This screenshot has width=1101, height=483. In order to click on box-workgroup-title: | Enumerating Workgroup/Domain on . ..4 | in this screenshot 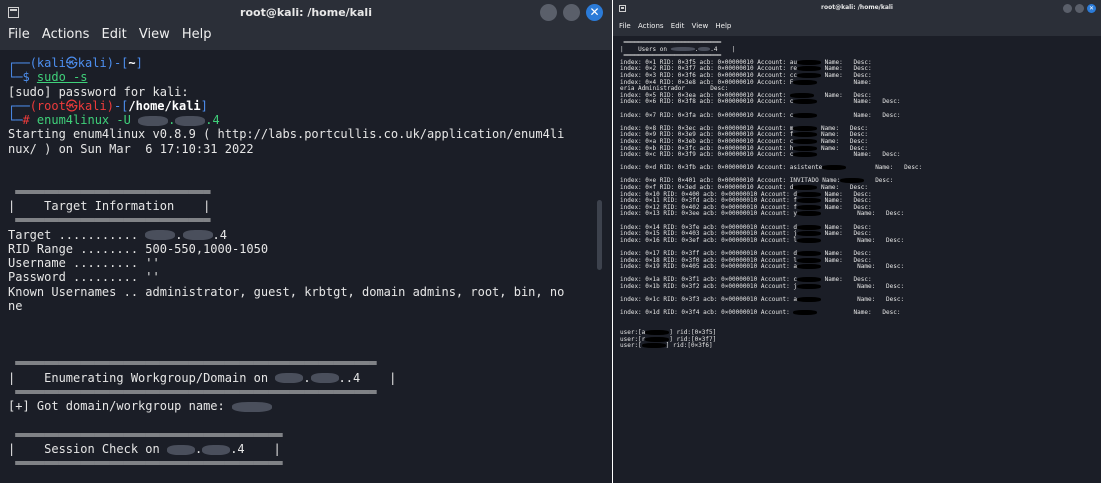, I will do `click(202, 377)`.